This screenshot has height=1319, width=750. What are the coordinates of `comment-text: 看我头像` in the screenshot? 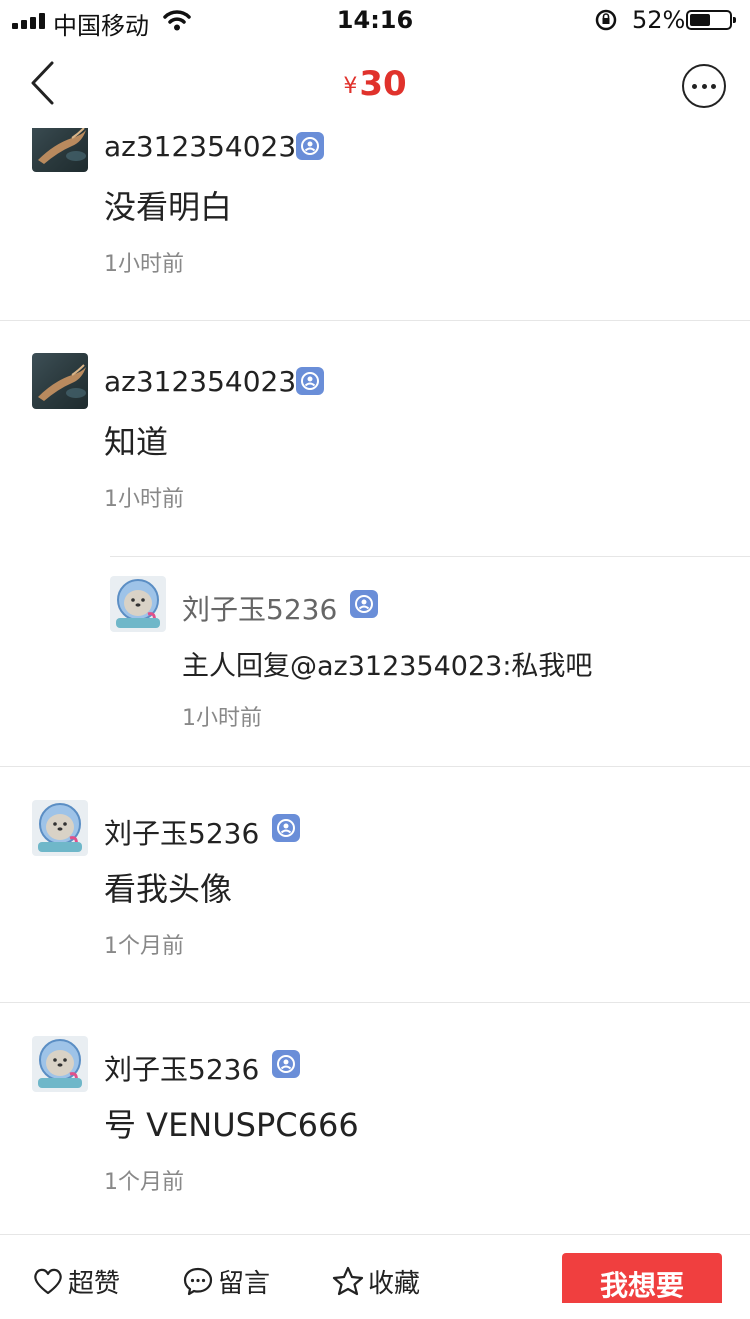 It's located at (168, 889).